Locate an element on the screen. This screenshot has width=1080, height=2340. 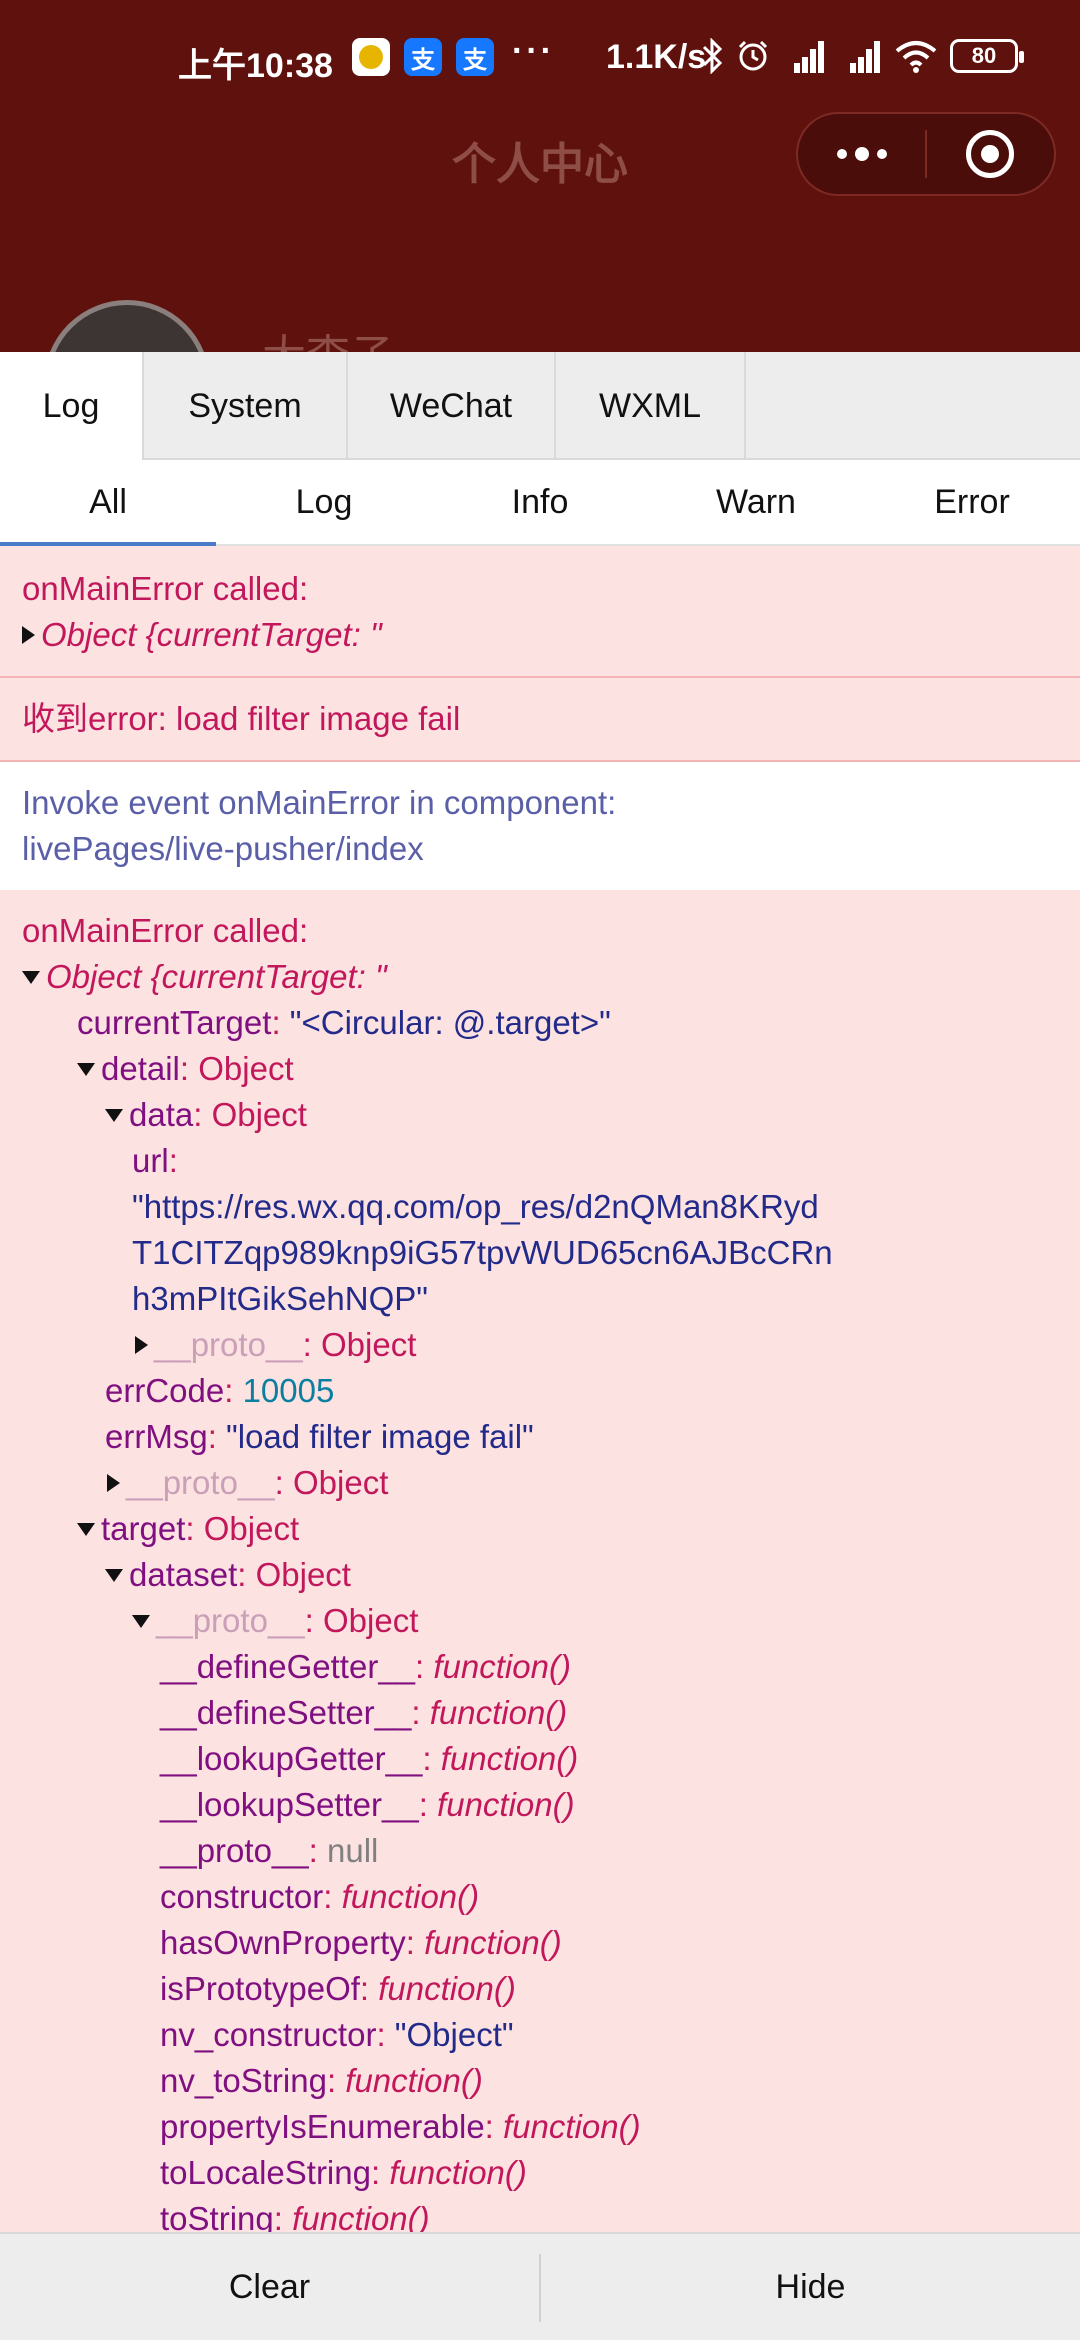
tree-node: toLocaleString: function() is located at coordinates (343, 2172).